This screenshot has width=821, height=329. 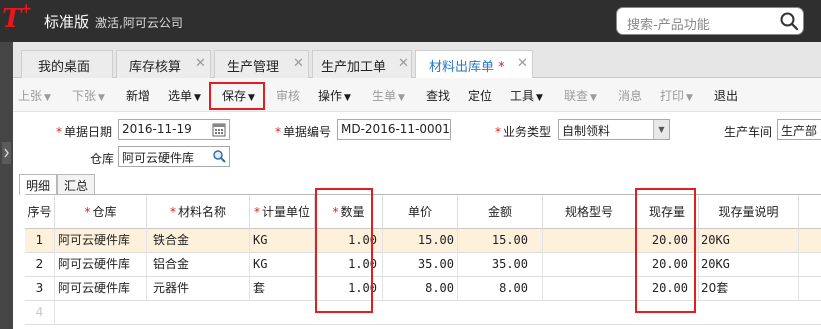 I want to click on tools-button: 工具 ▼, so click(x=526, y=95).